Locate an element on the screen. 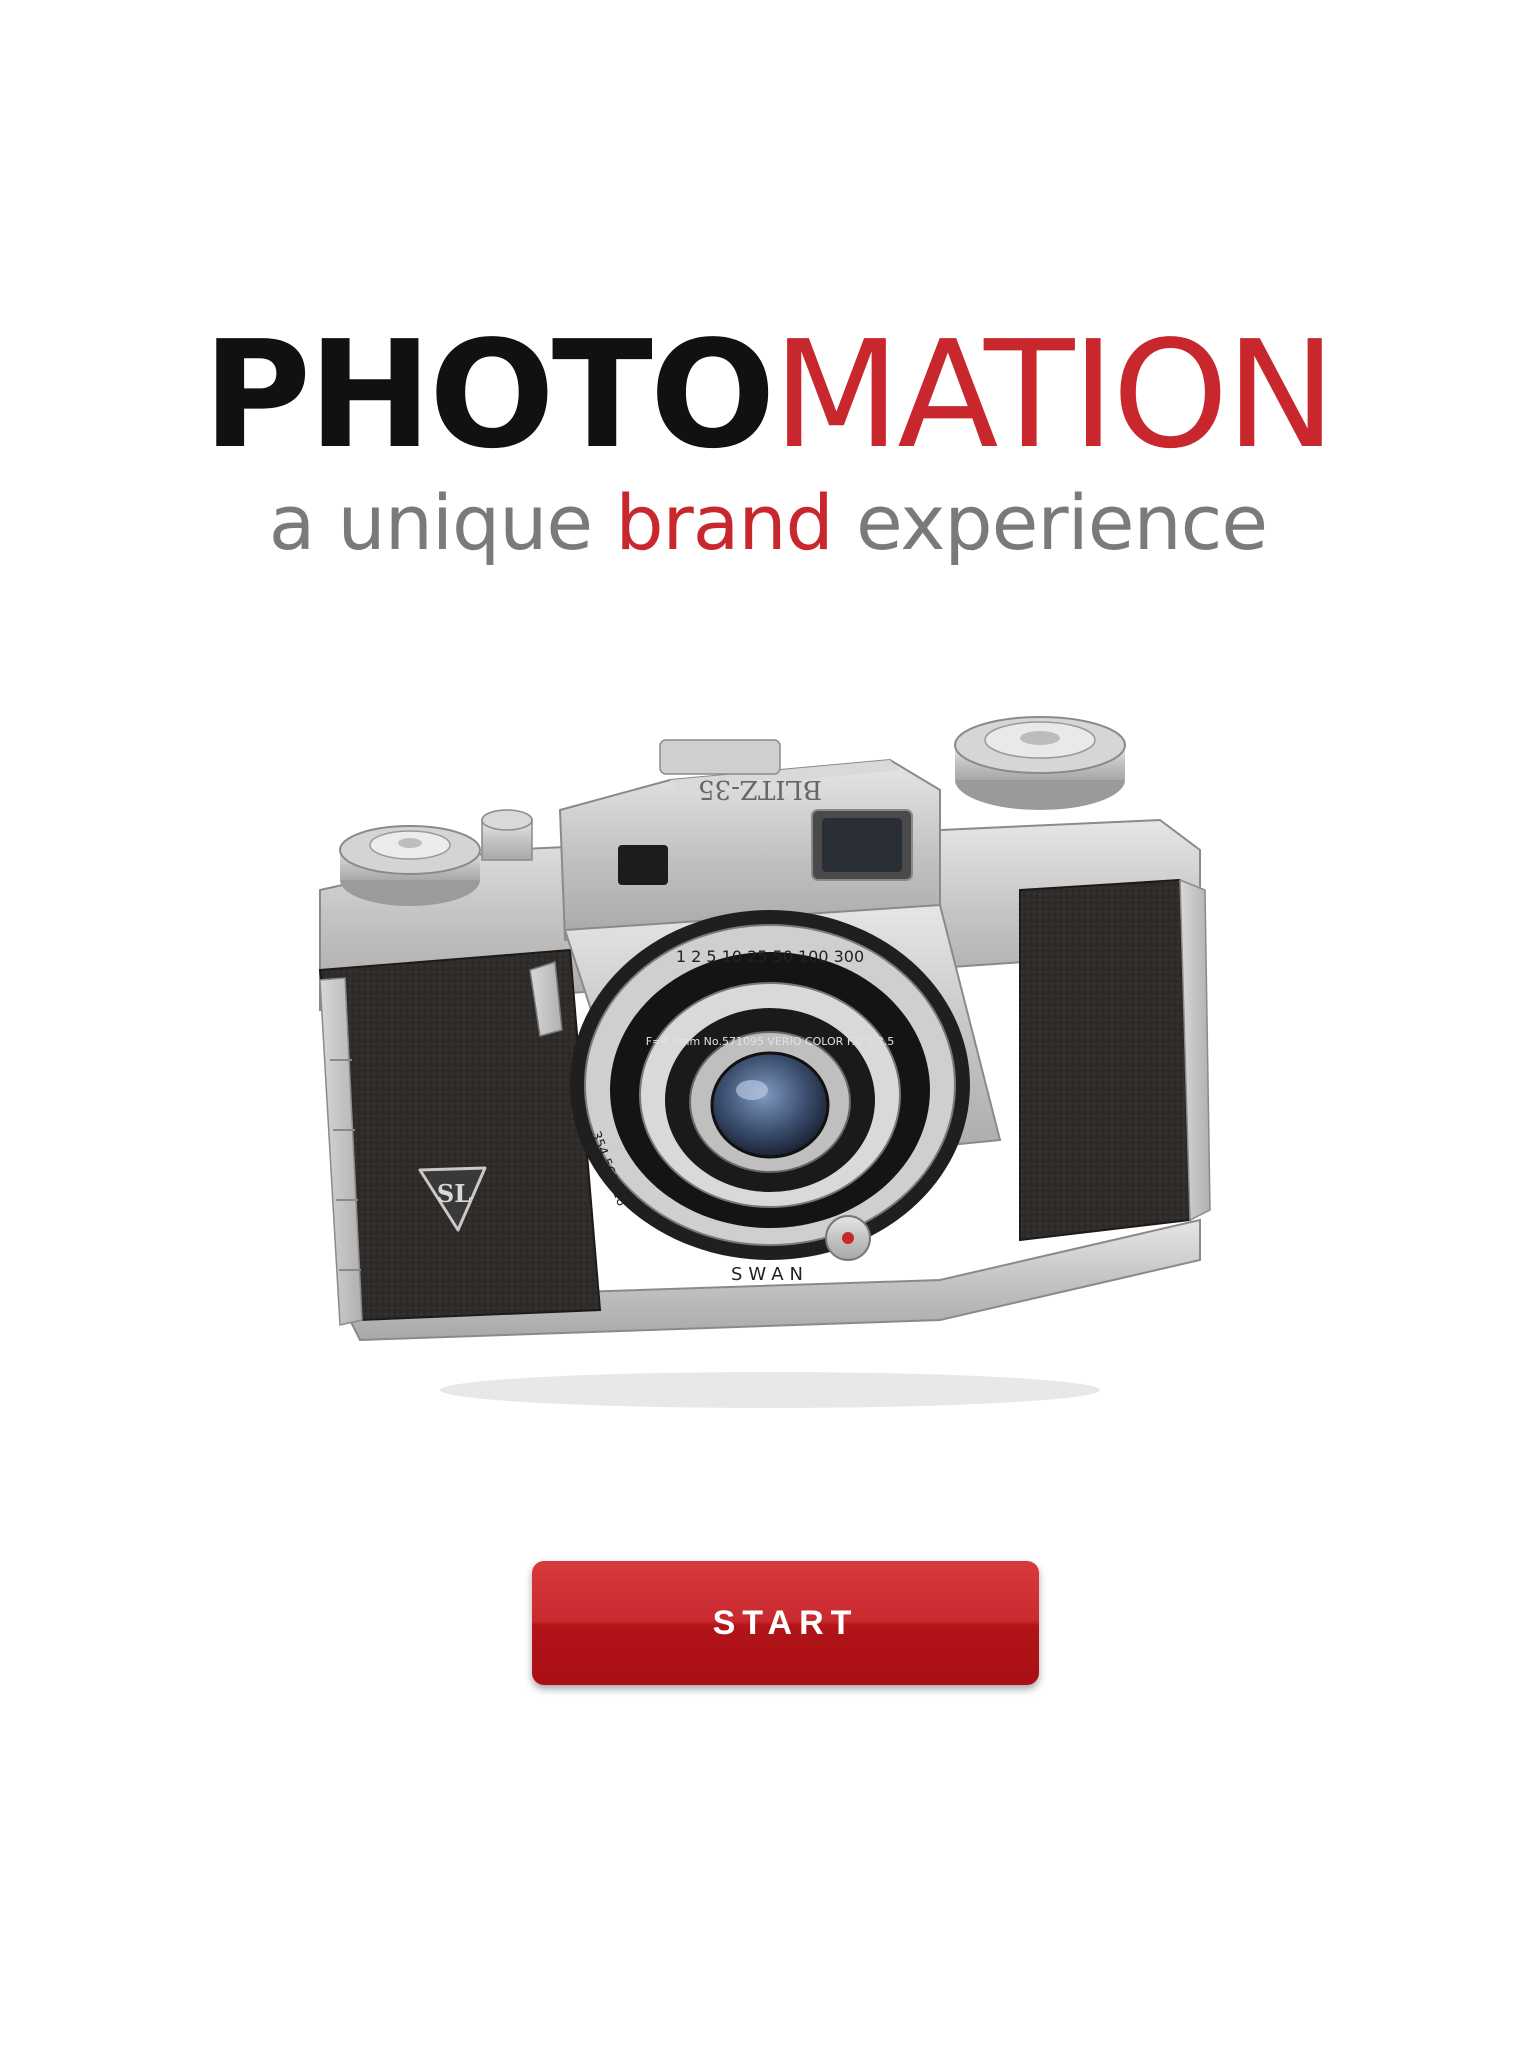 This screenshot has width=1536, height=2048. start-button-label: START is located at coordinates (785, 1622).